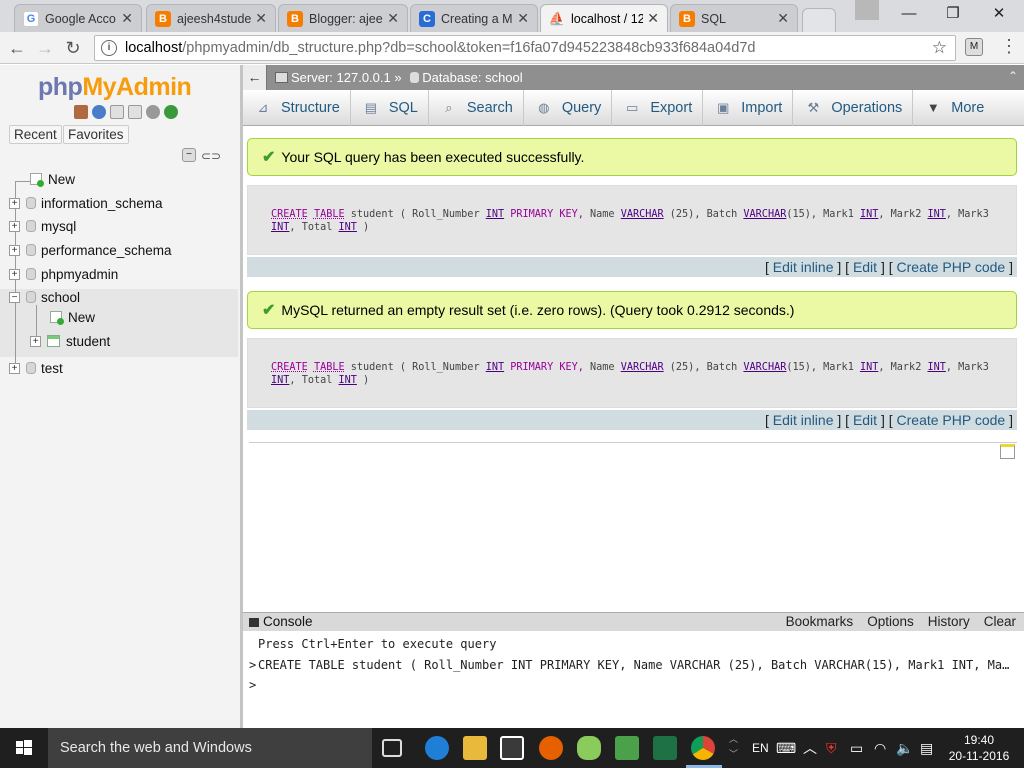 The width and height of the screenshot is (1024, 768). Describe the element at coordinates (52, 179) in the screenshot. I see `tree-item-new: New` at that location.